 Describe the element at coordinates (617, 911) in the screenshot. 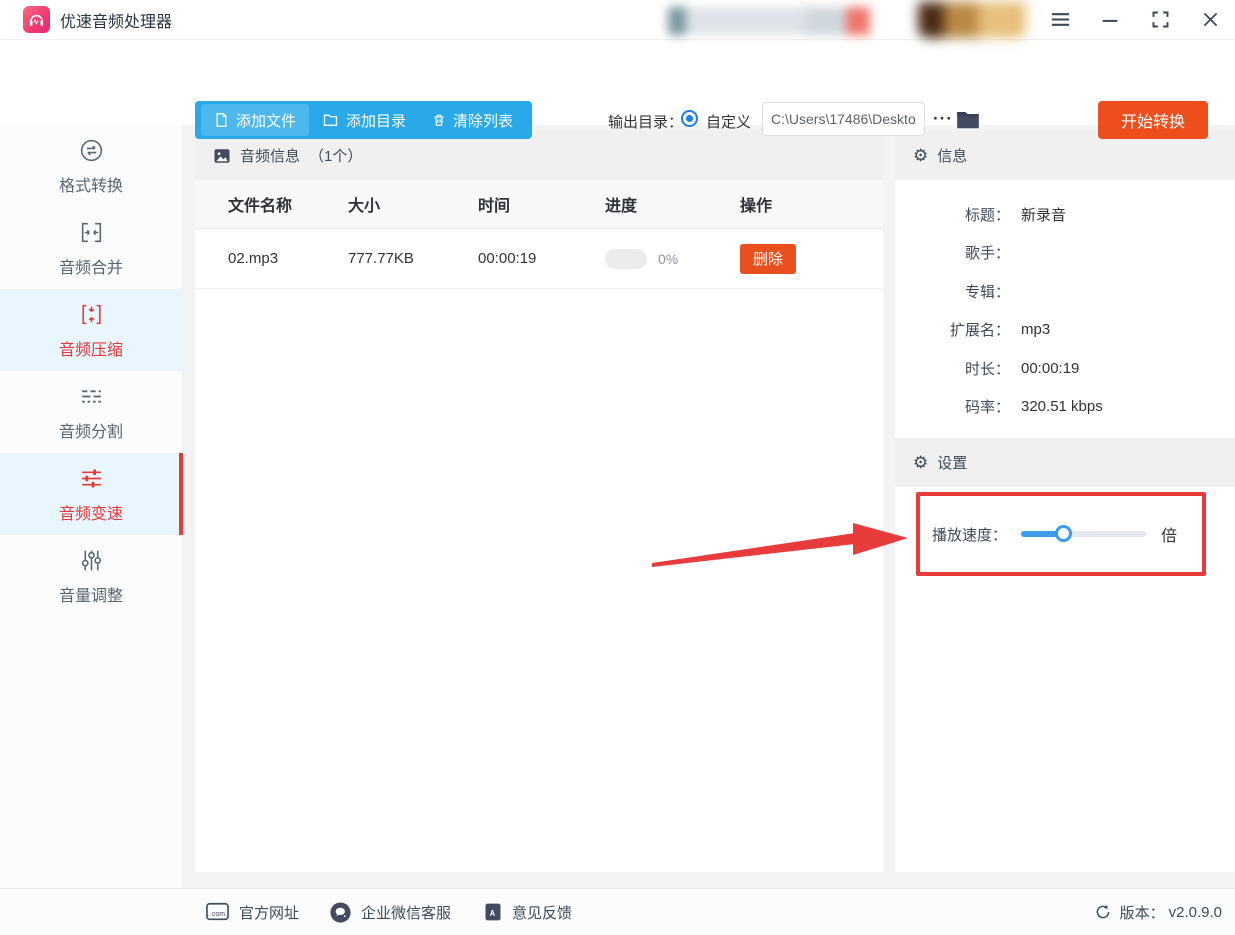

I see `footer: .com 官方网址 企业微信客服 意见反馈 版本： v2.0.9.0` at that location.